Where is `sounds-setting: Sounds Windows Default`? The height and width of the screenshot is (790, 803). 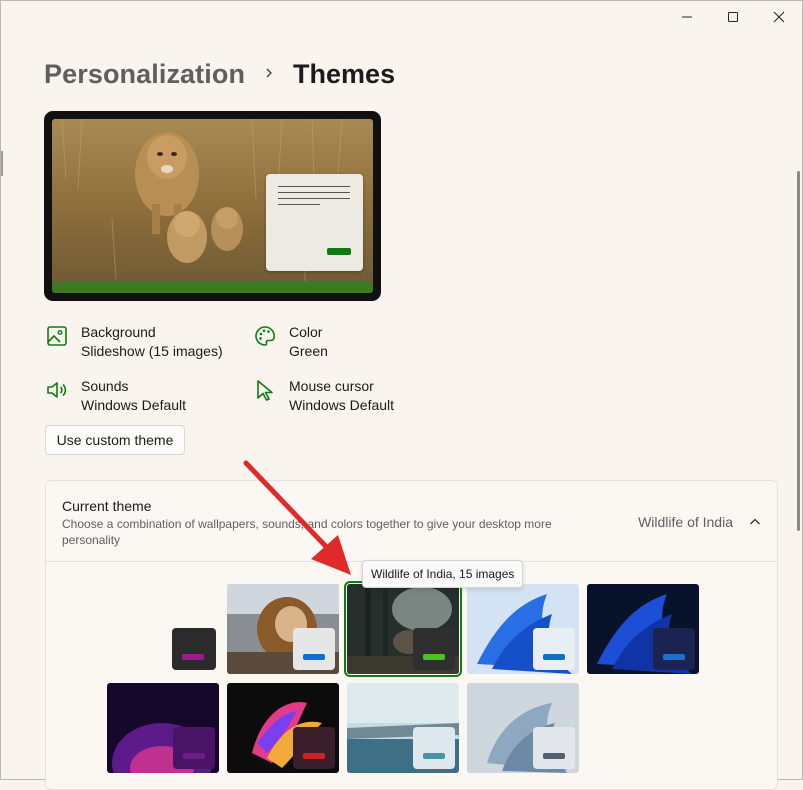 sounds-setting: Sounds Windows Default is located at coordinates (115, 396).